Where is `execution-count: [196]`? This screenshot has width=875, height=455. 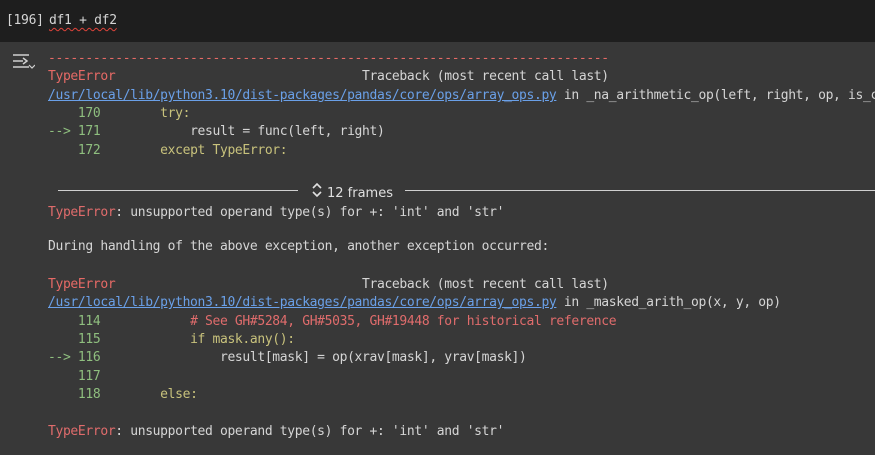 execution-count: [196] is located at coordinates (25, 20).